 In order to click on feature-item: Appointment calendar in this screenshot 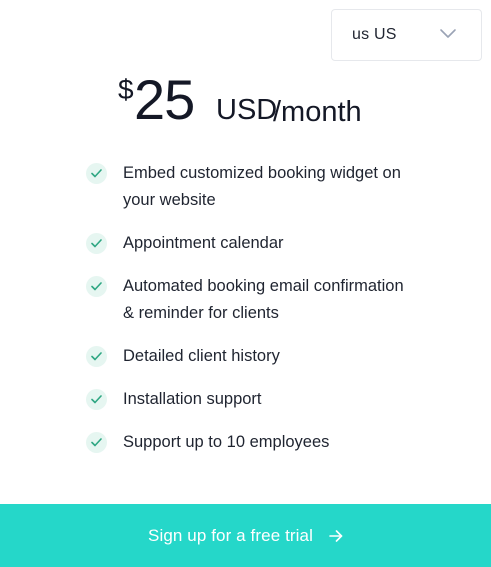, I will do `click(251, 243)`.